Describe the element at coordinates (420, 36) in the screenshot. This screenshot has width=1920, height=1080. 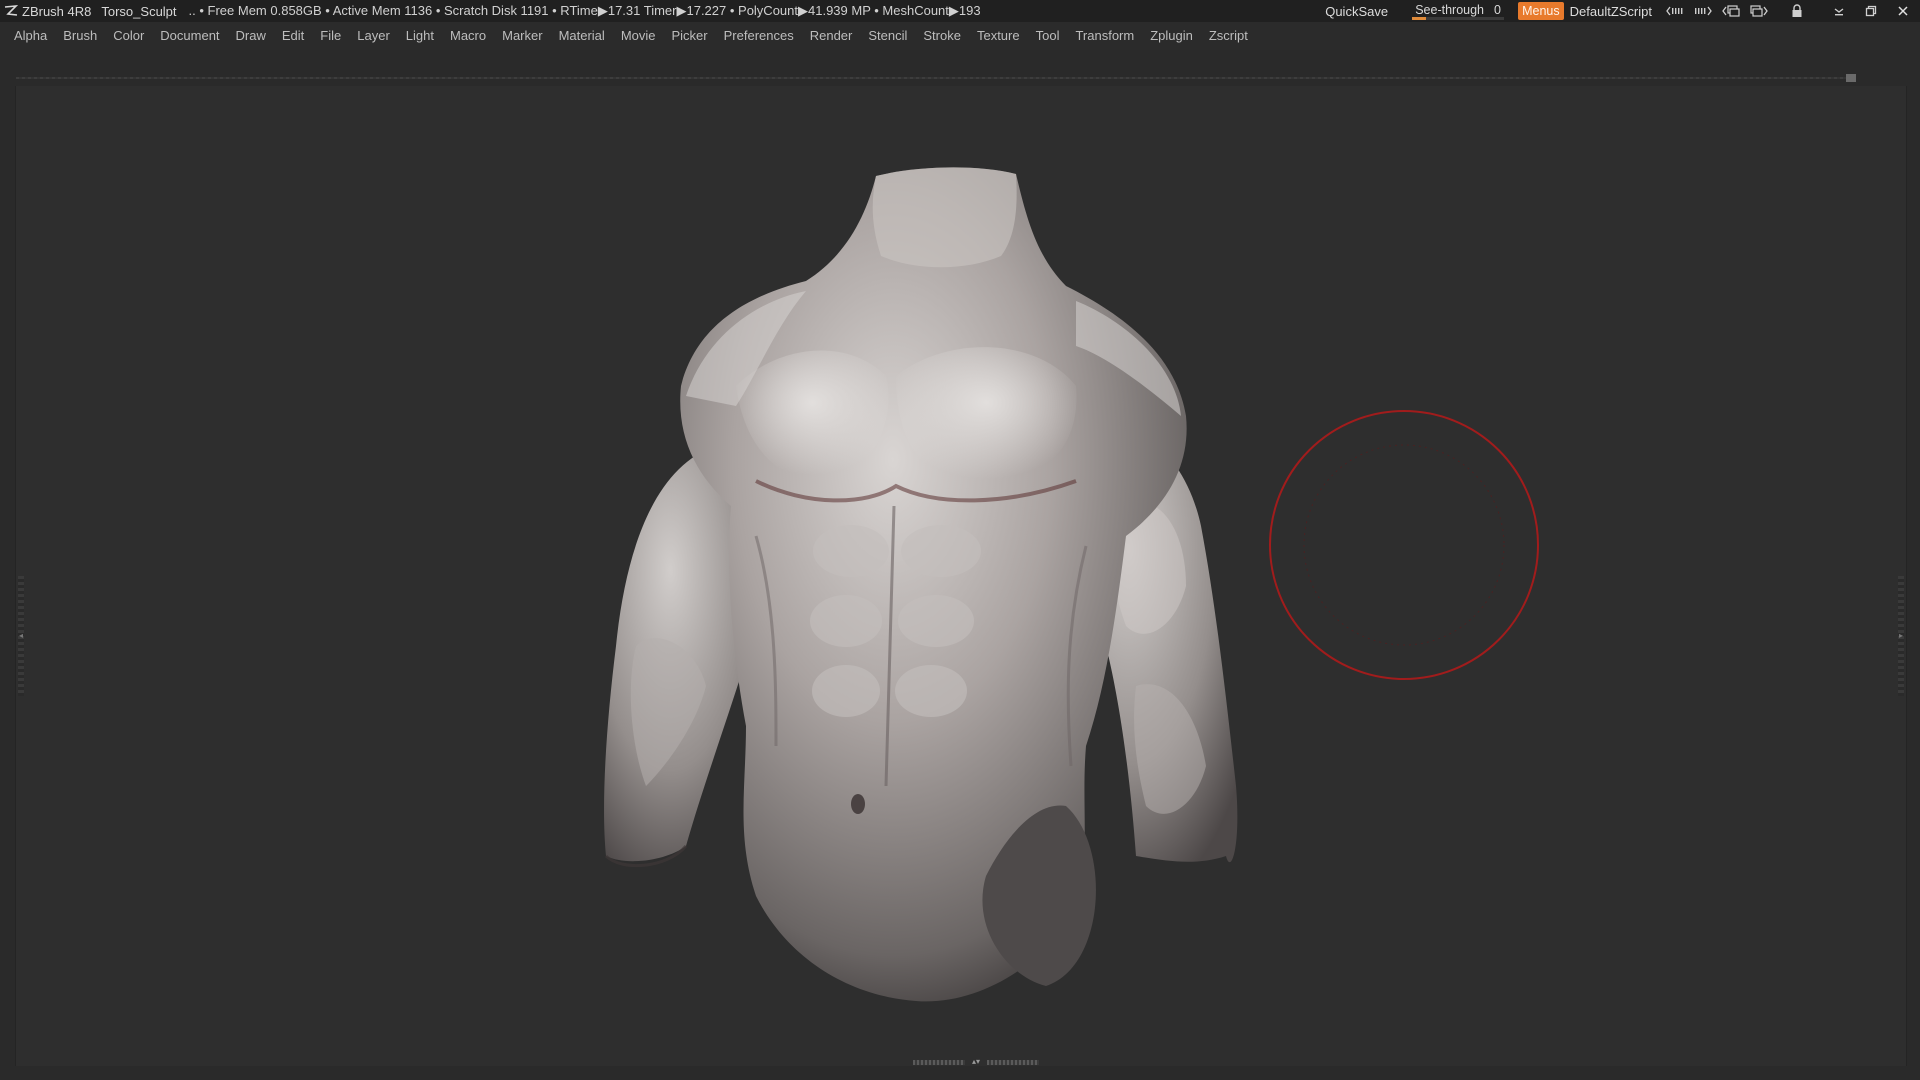
I see `menu-light: Light` at that location.